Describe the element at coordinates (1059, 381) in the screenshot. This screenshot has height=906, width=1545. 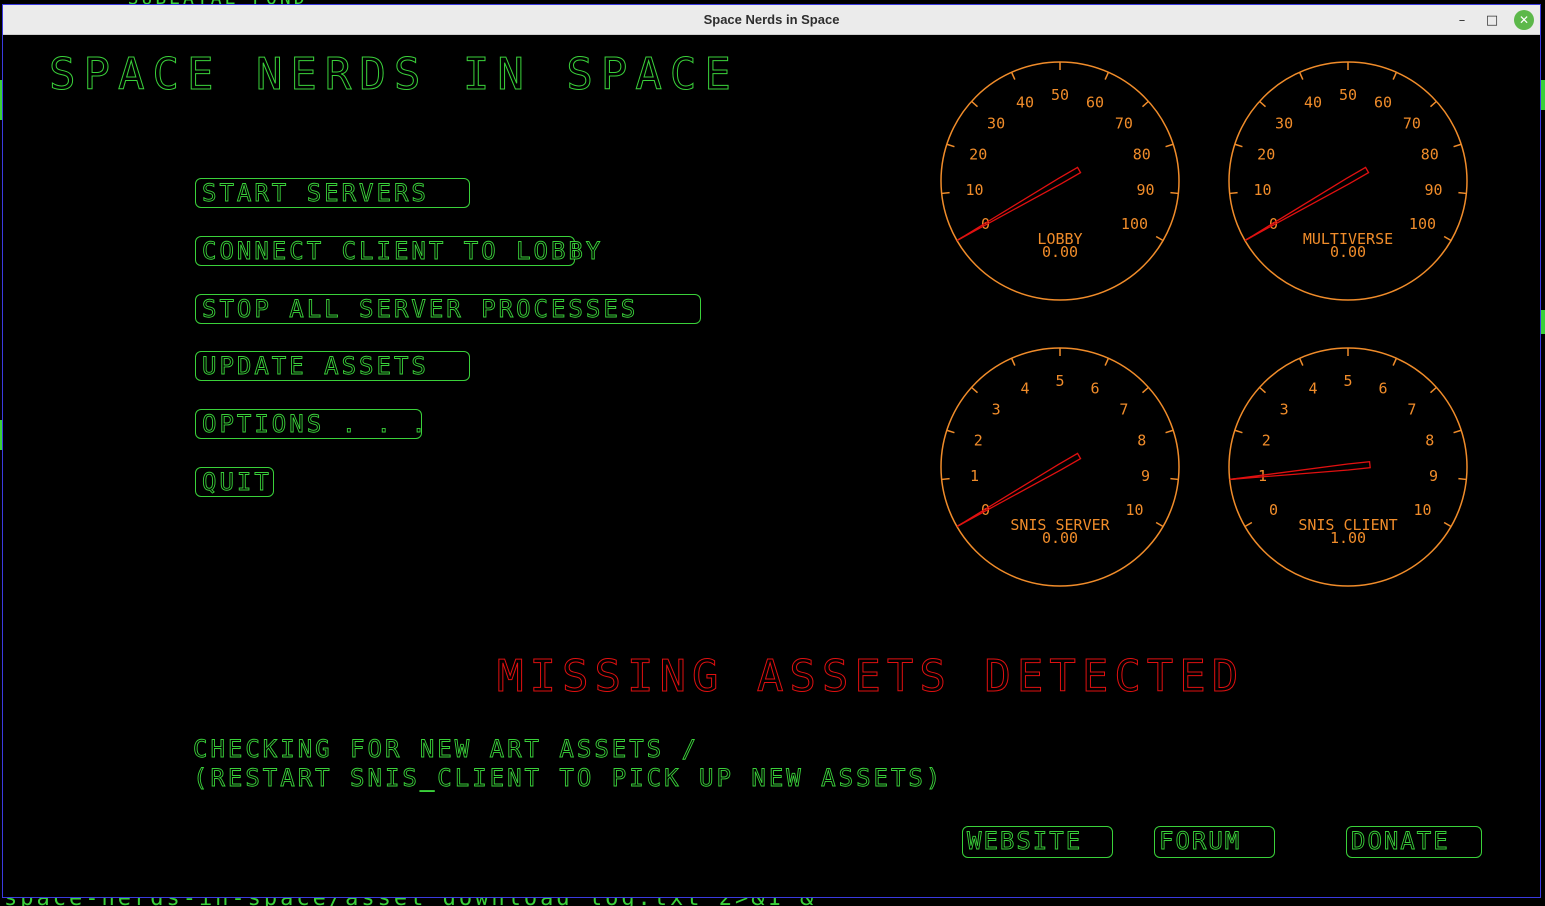
I see `snis-server-gauge-tick-label: 5` at that location.